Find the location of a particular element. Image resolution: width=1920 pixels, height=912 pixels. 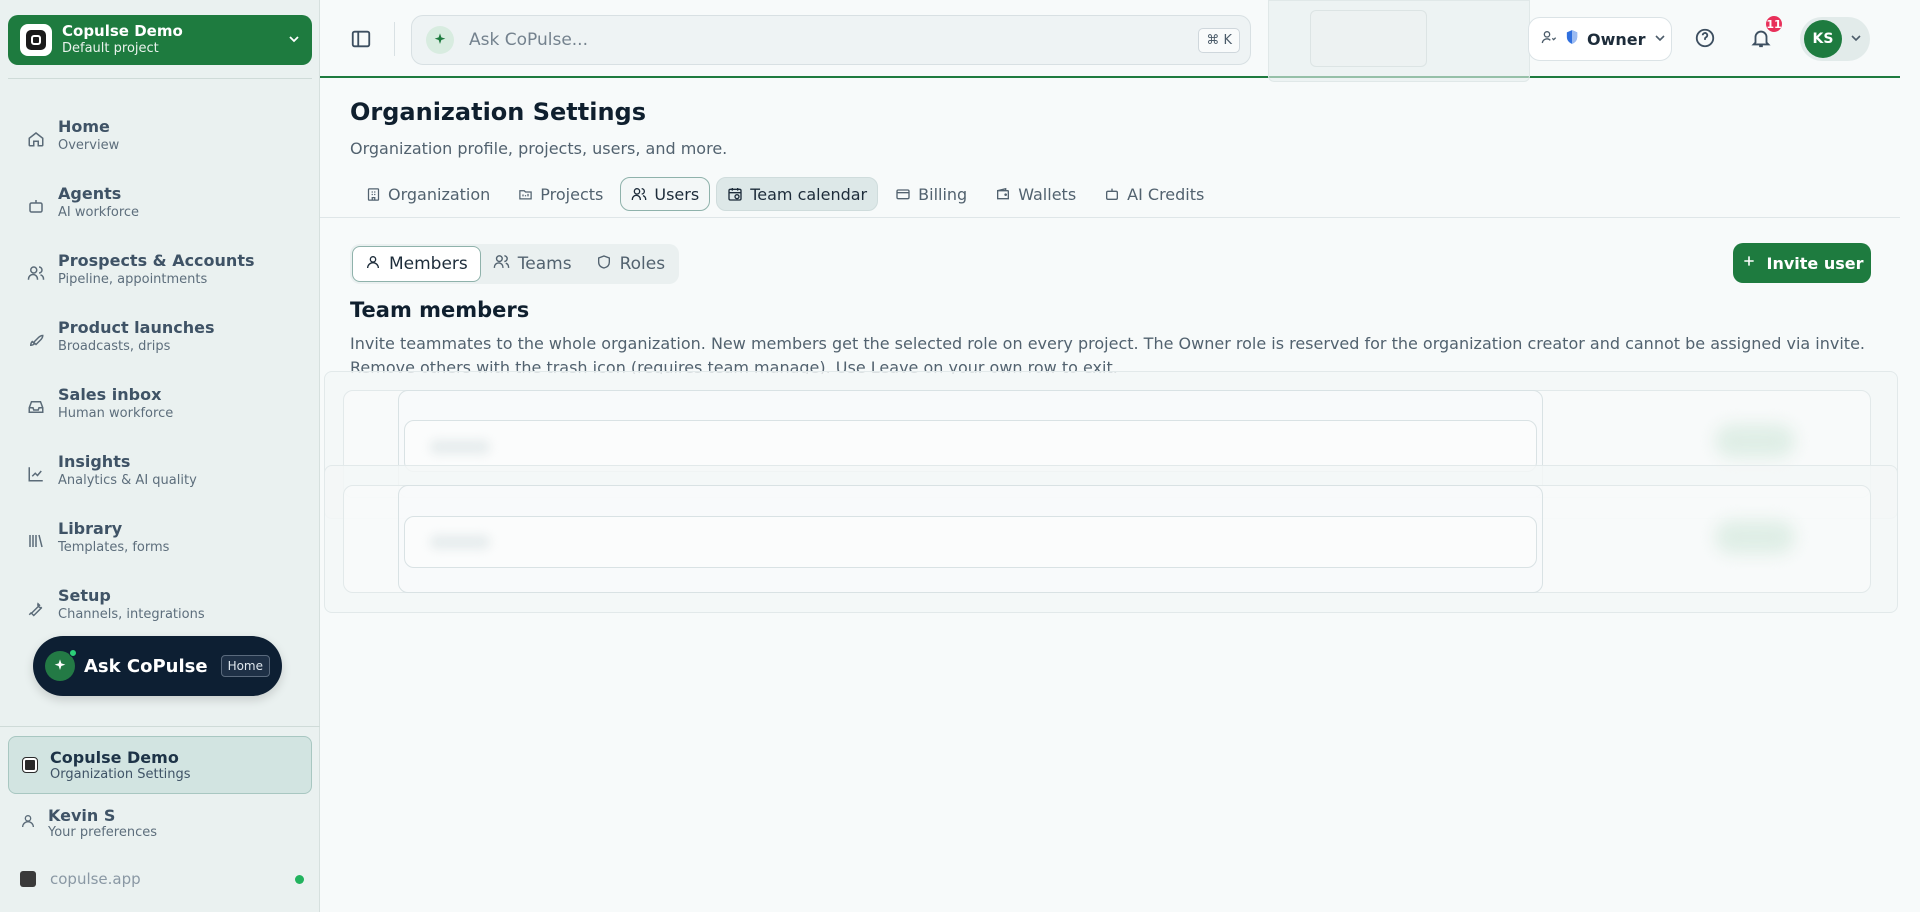

invite-user-button: Invite user is located at coordinates (1802, 263).